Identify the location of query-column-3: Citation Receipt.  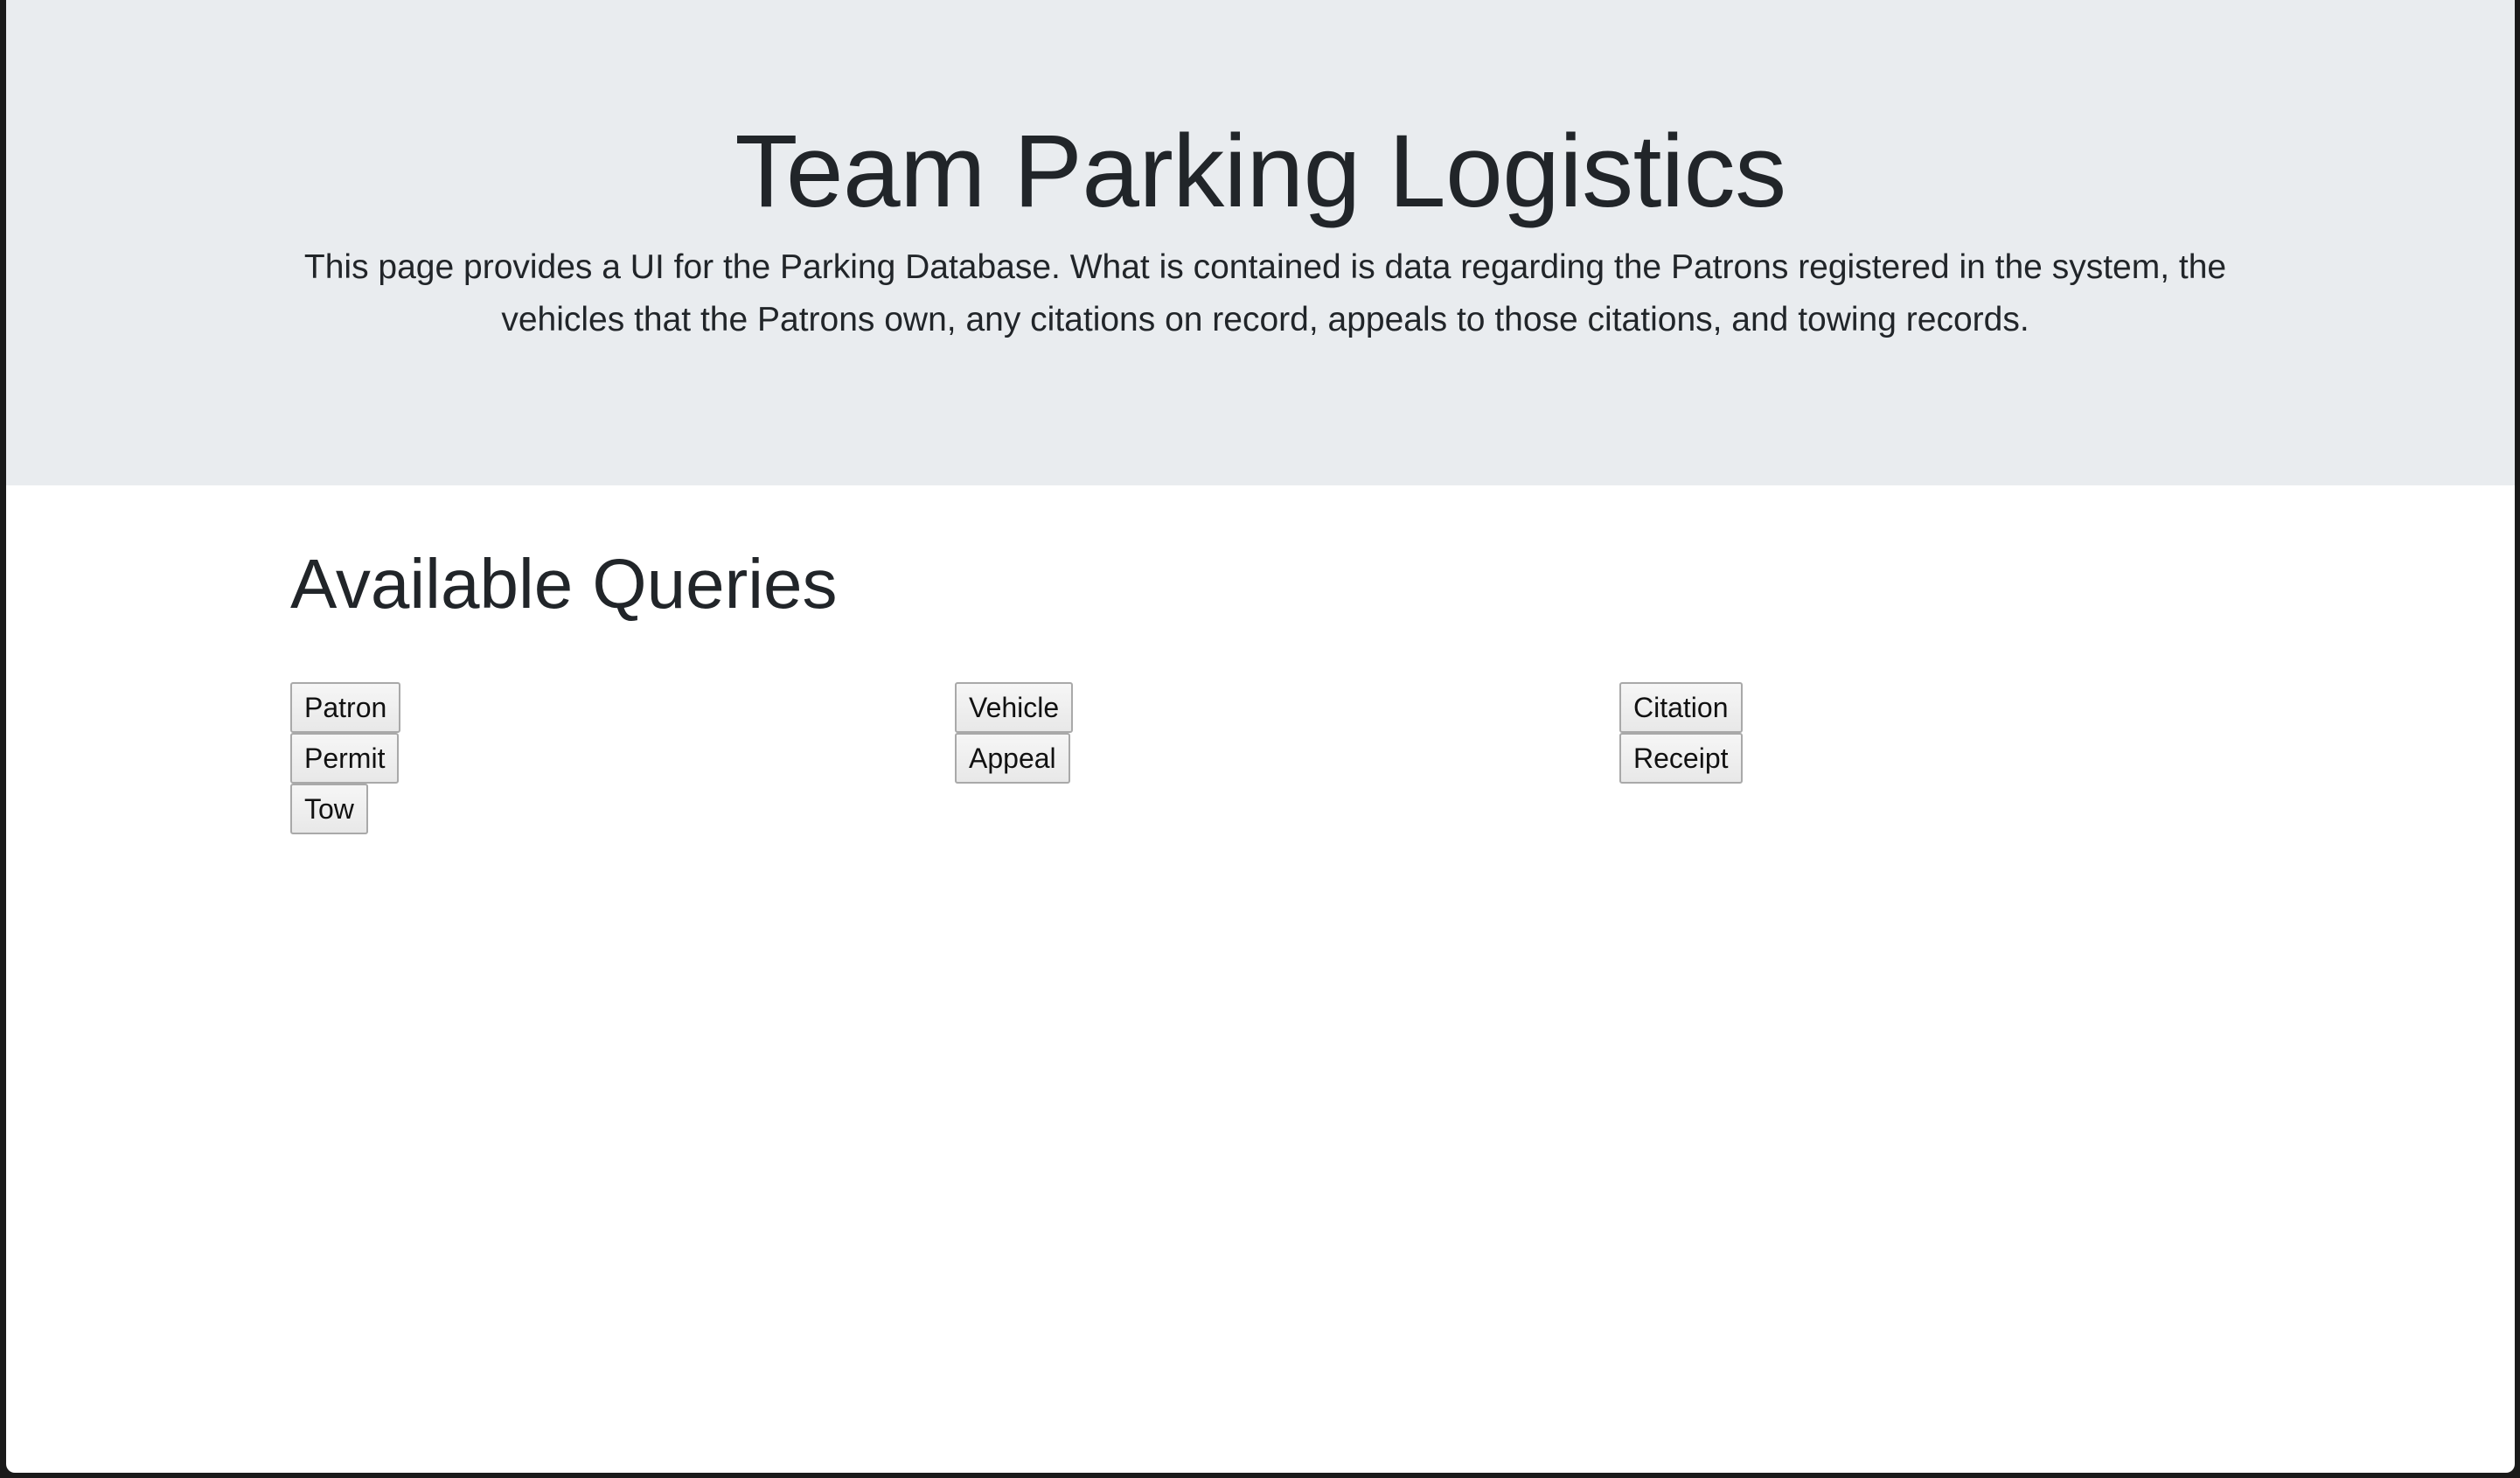
(1681, 733).